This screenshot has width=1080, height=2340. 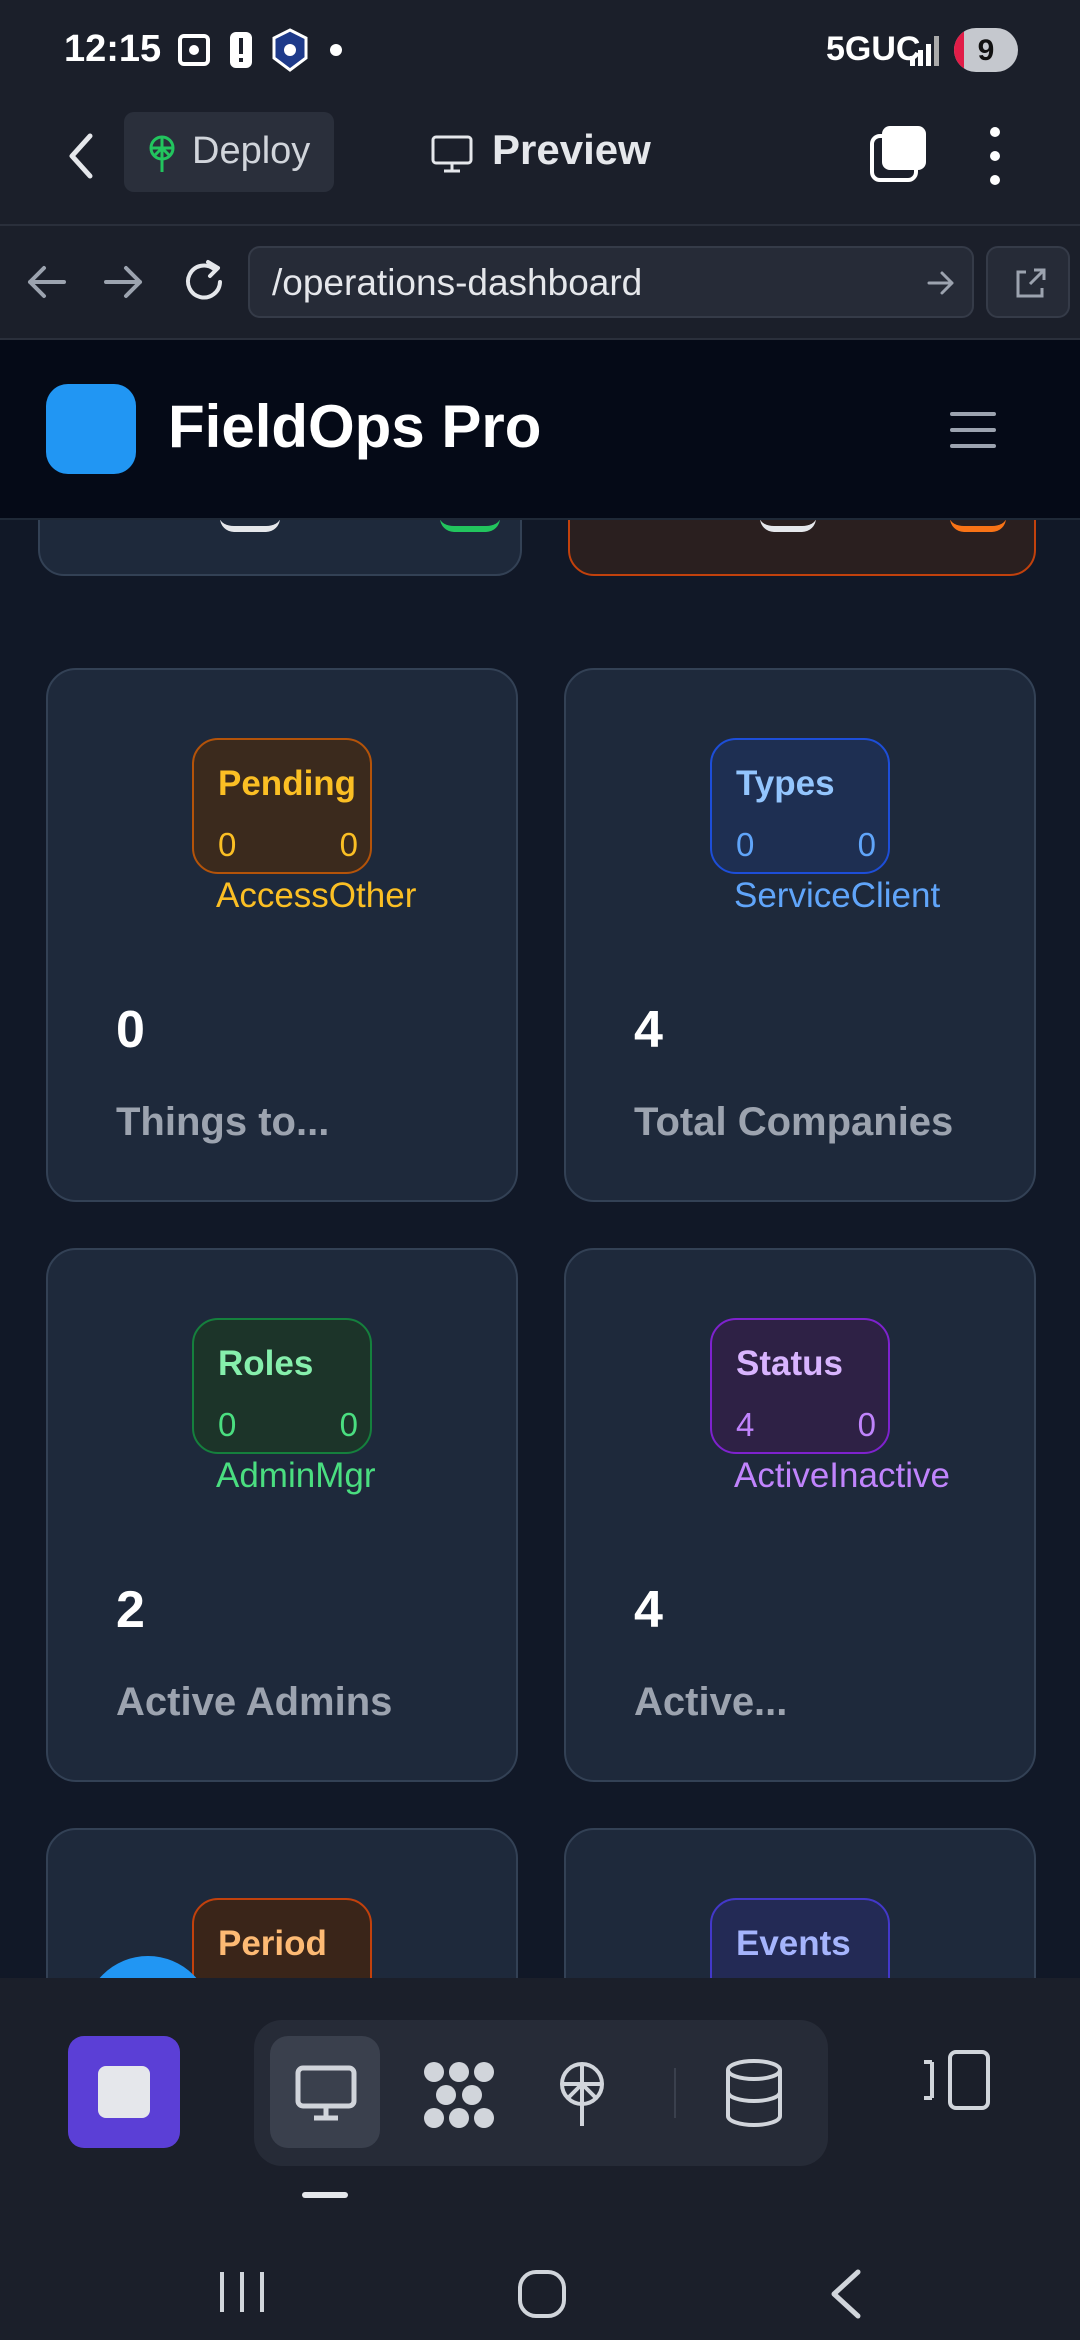 I want to click on devices-icon, so click(x=957, y=2080).